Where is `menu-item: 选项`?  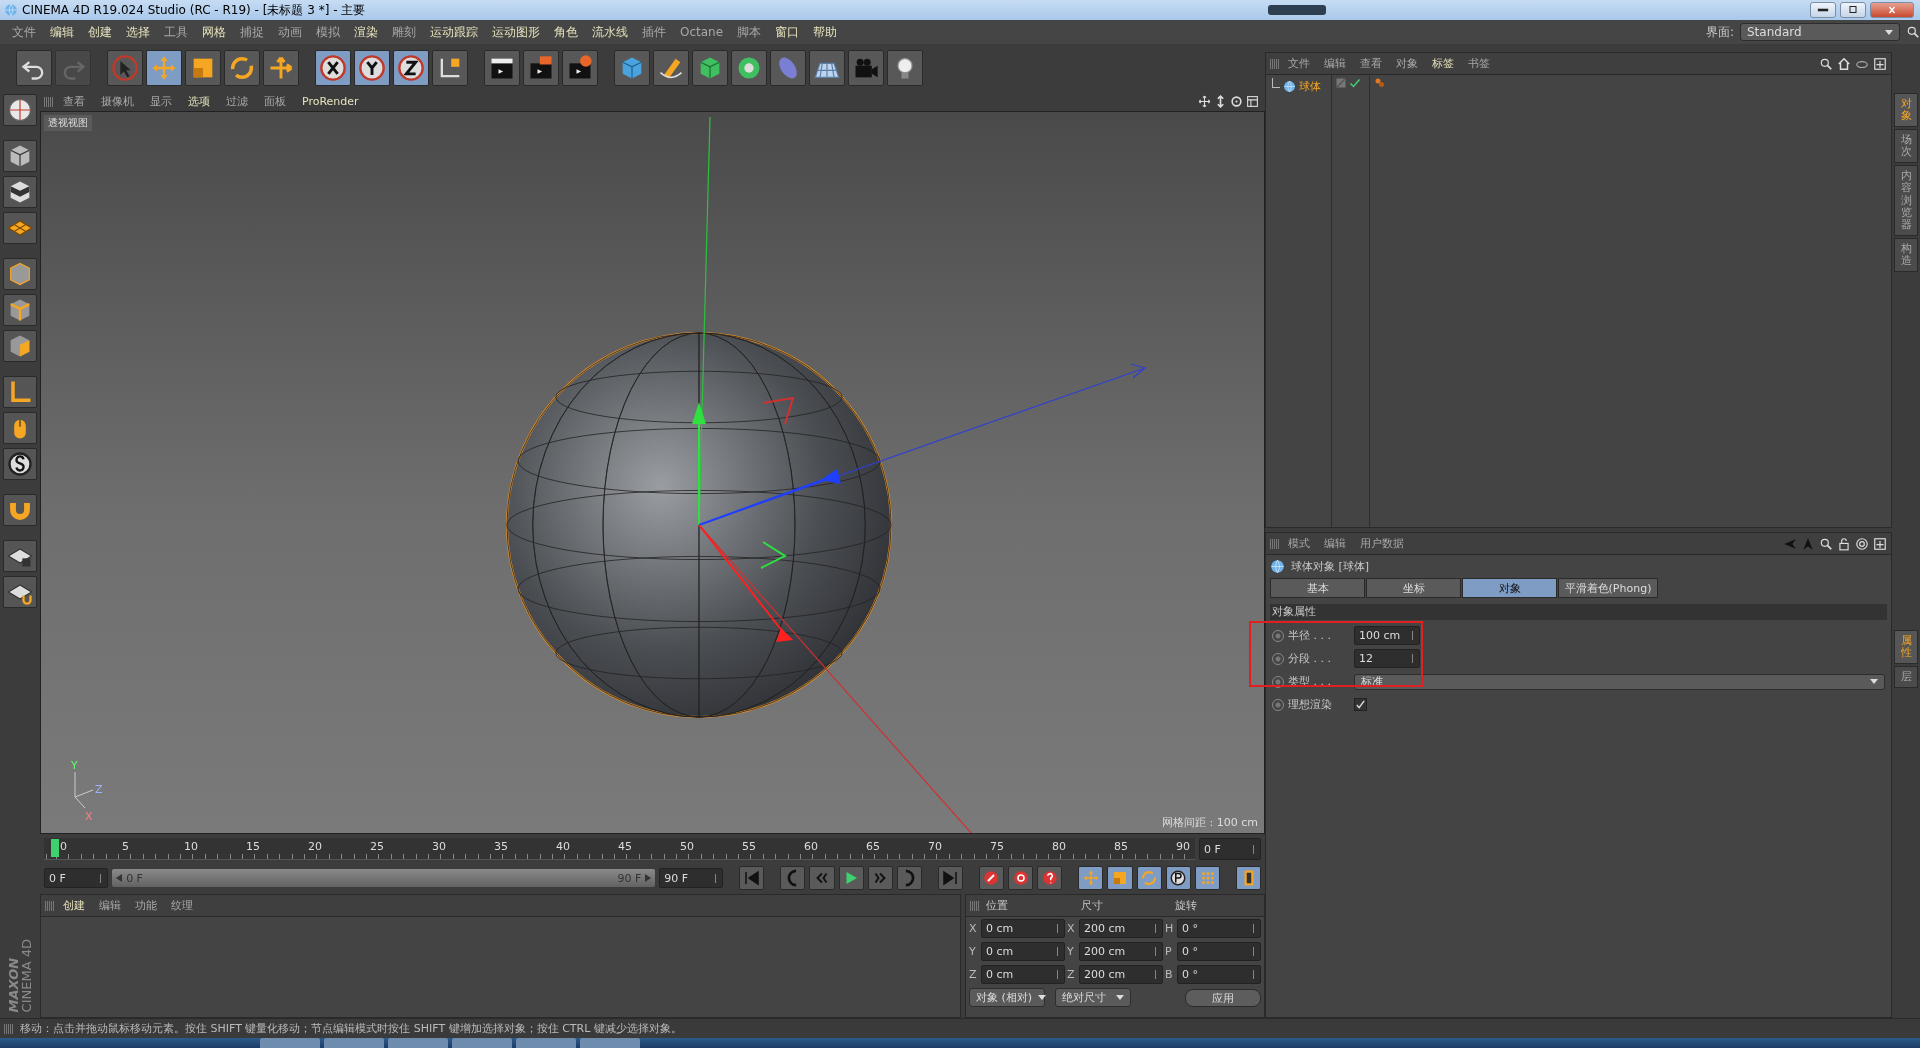
menu-item: 选项 is located at coordinates (199, 101).